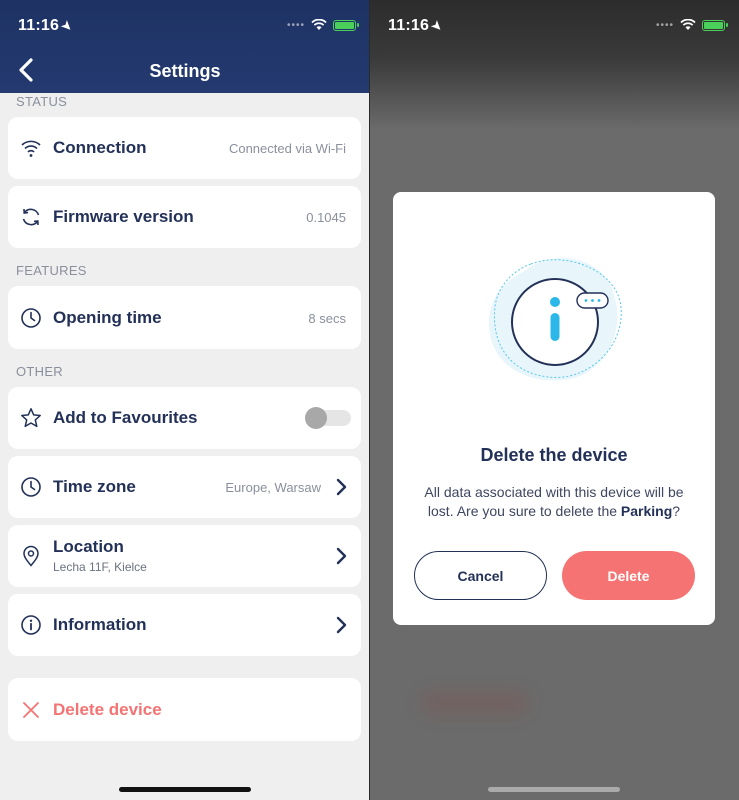 The image size is (739, 800). I want to click on cancel-button: Cancel, so click(480, 575).